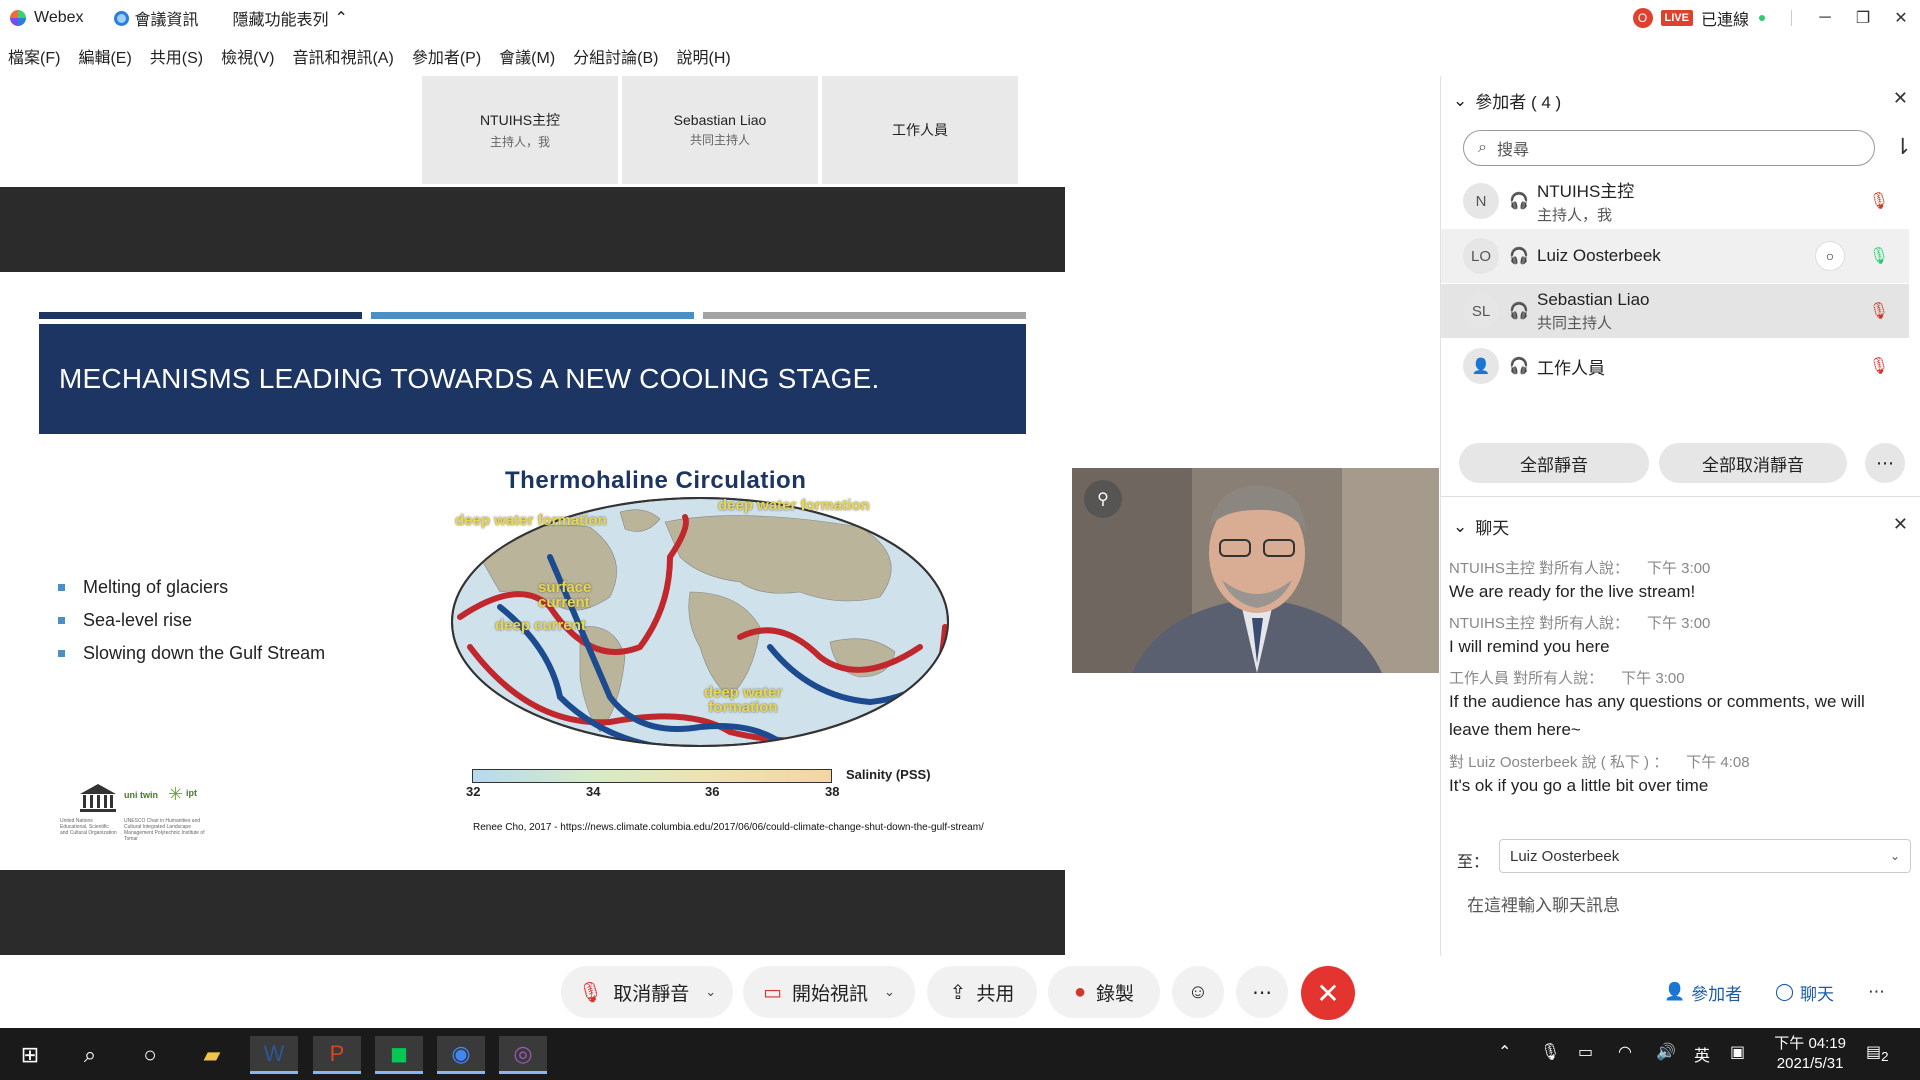 This screenshot has width=1920, height=1080. Describe the element at coordinates (18, 18) in the screenshot. I see `webex-logo-icon` at that location.